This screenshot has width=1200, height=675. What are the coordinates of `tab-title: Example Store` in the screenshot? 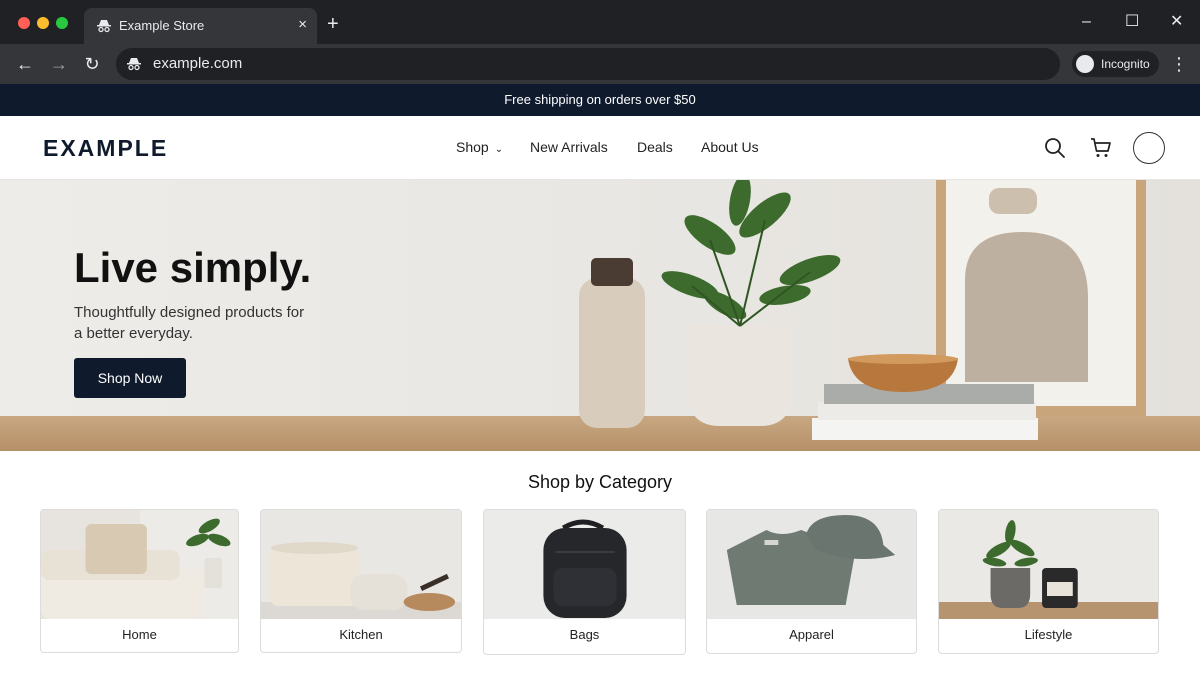 It's located at (162, 25).